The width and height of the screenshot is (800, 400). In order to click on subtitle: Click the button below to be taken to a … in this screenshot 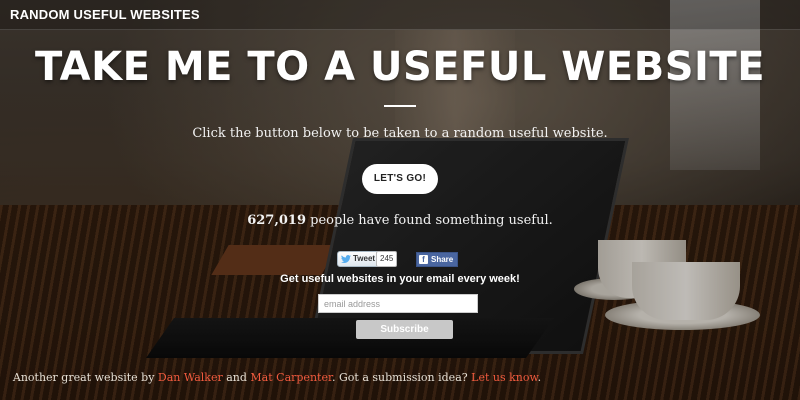, I will do `click(400, 133)`.